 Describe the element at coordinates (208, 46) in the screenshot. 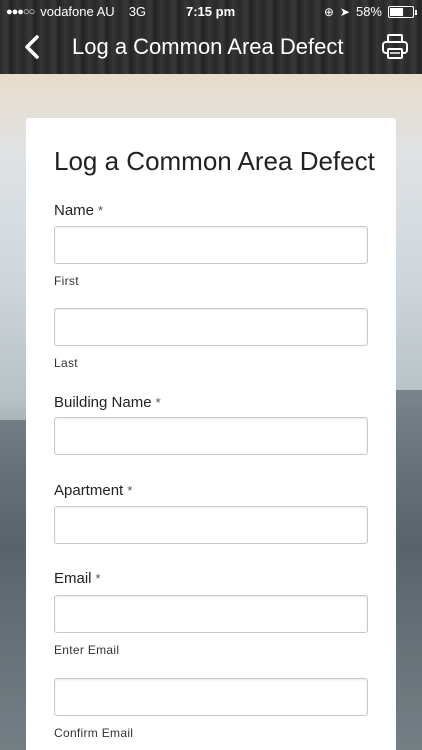

I see `nav-title: Log a Common Area Defect` at that location.